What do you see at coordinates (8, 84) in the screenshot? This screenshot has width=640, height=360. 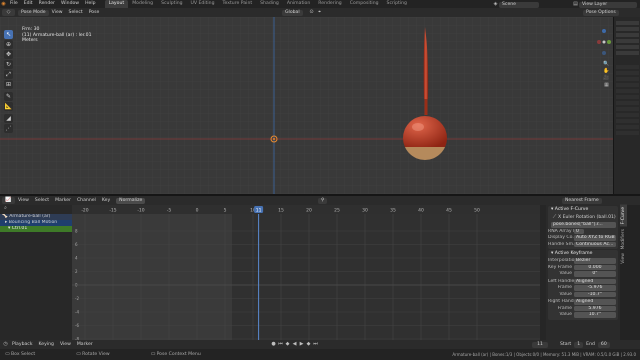 I see `transform-tool-icon: ⊞` at bounding box center [8, 84].